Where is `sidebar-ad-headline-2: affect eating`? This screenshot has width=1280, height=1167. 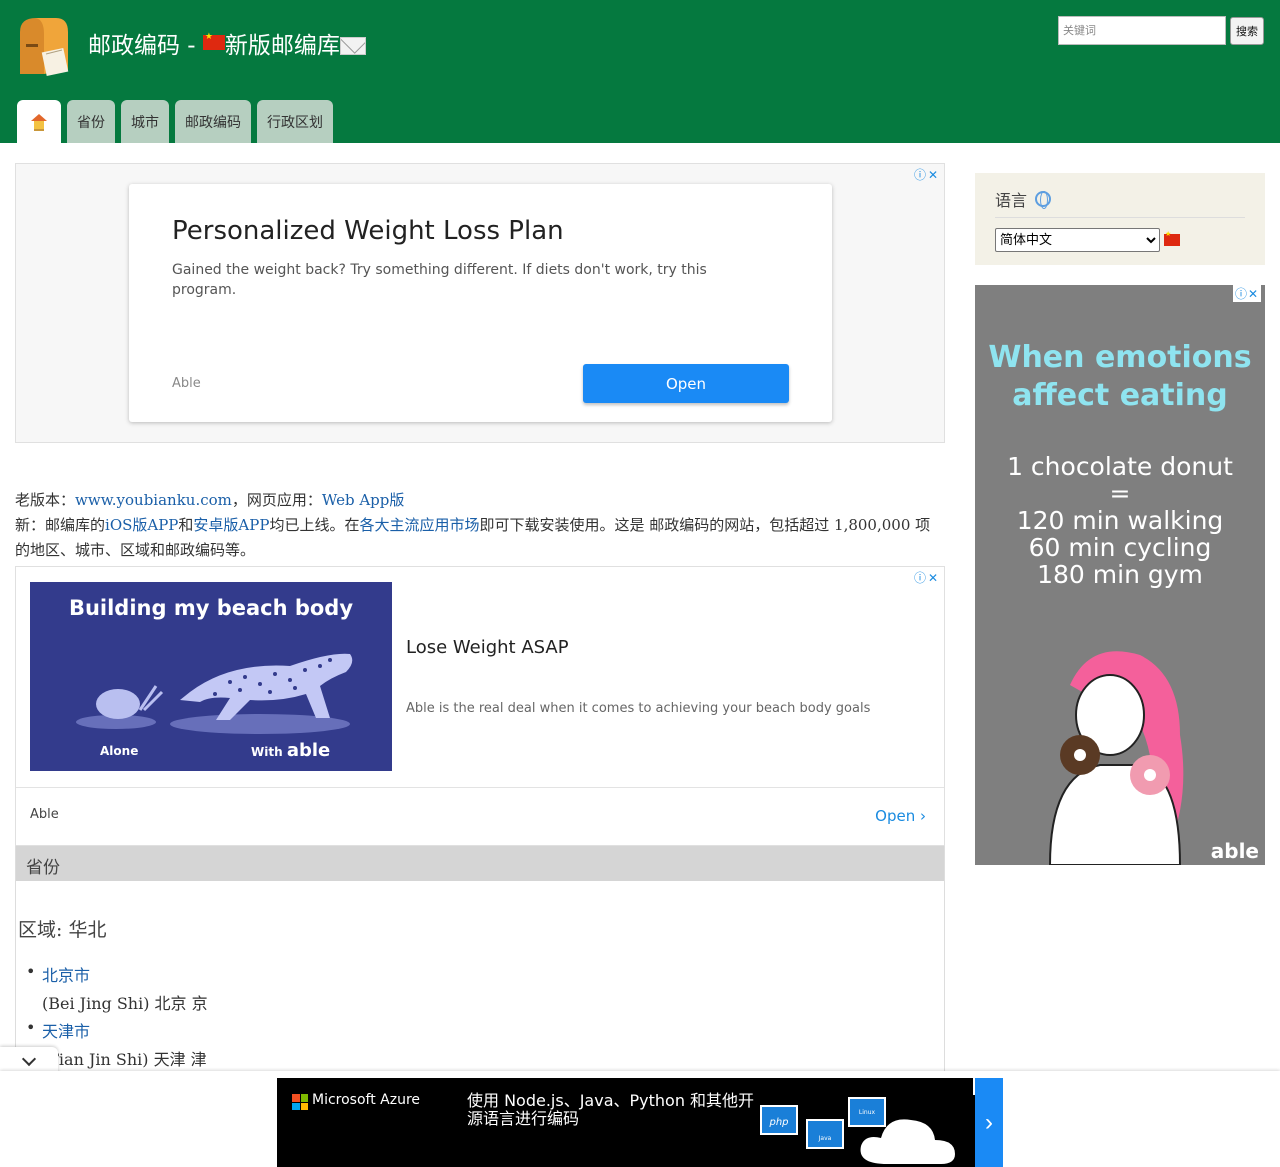
sidebar-ad-headline-2: affect eating is located at coordinates (1120, 395).